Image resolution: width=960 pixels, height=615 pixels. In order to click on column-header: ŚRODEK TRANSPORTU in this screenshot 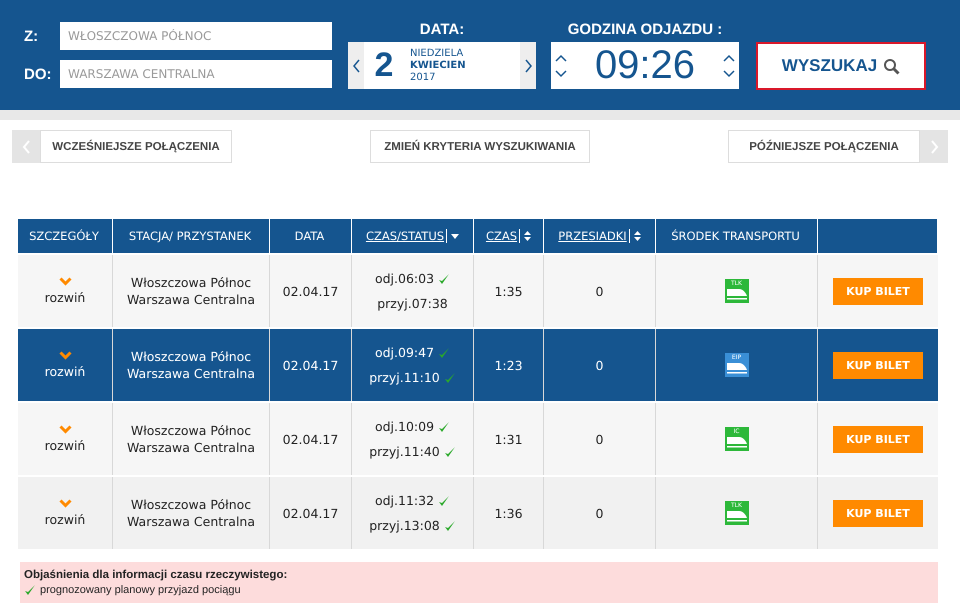, I will do `click(736, 236)`.